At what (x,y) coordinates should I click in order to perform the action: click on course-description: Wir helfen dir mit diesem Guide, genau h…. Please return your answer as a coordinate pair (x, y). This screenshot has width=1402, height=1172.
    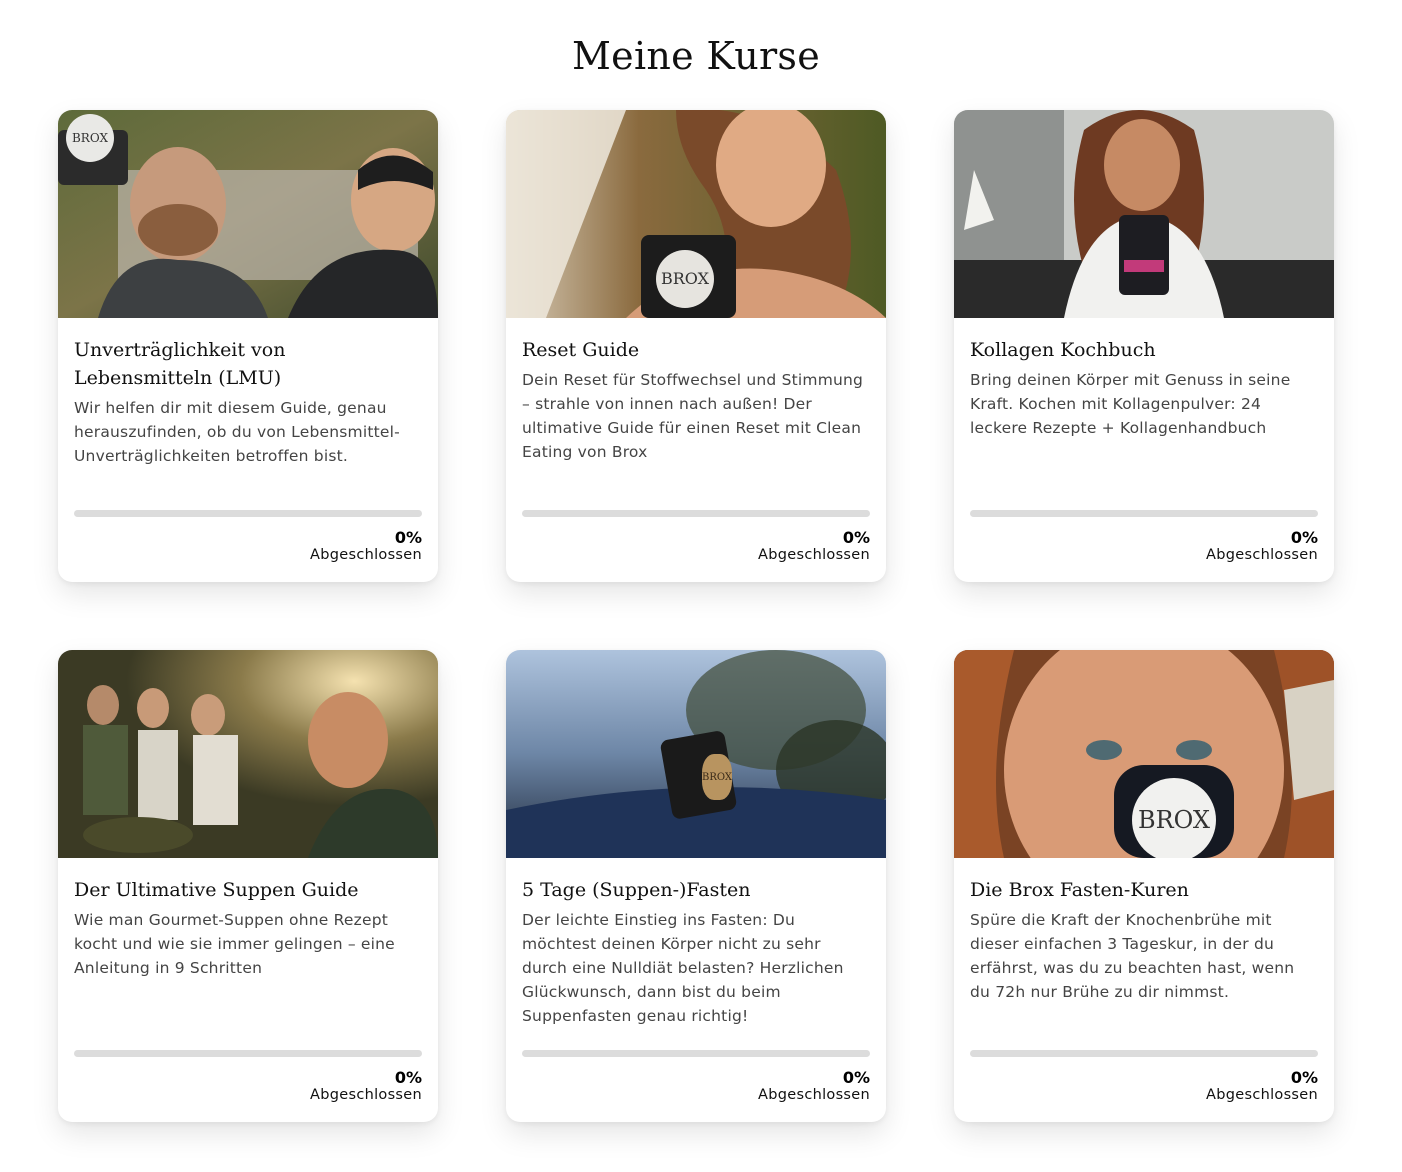
    Looking at the image, I should click on (237, 432).